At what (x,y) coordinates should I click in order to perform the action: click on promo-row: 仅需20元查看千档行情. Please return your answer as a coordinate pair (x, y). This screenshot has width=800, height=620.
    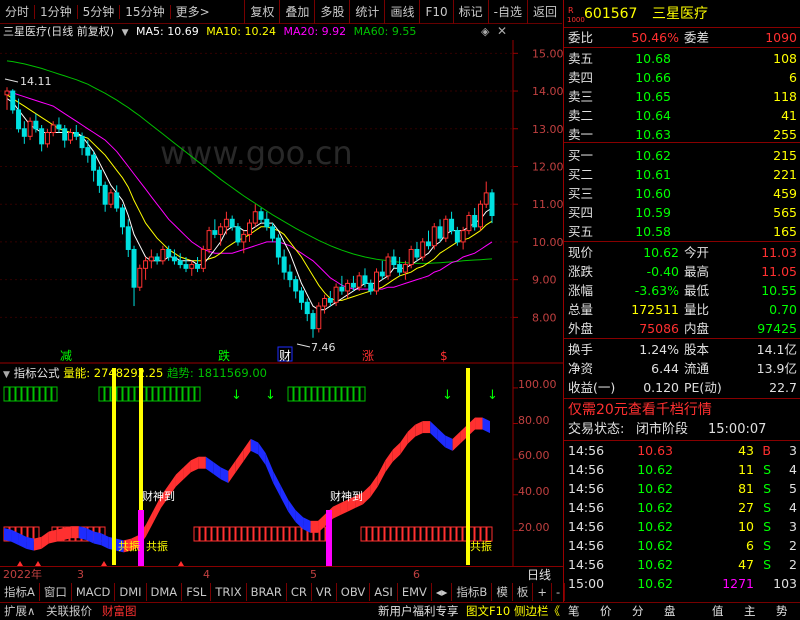
    Looking at the image, I should click on (682, 410).